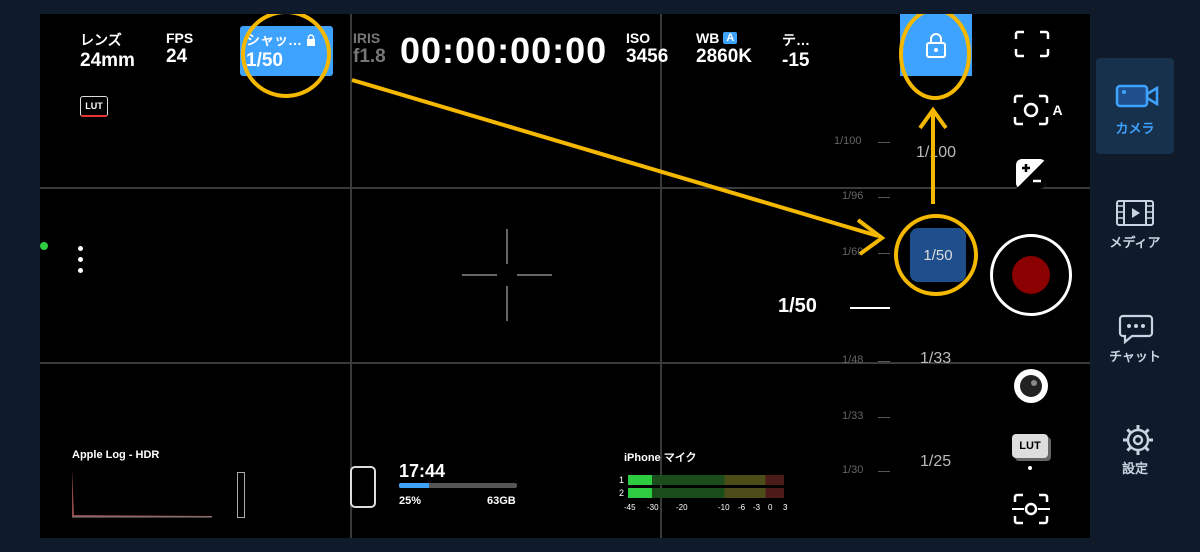 The height and width of the screenshot is (552, 1200). What do you see at coordinates (1135, 242) in the screenshot?
I see `sidebar-item-label: メディア` at bounding box center [1135, 242].